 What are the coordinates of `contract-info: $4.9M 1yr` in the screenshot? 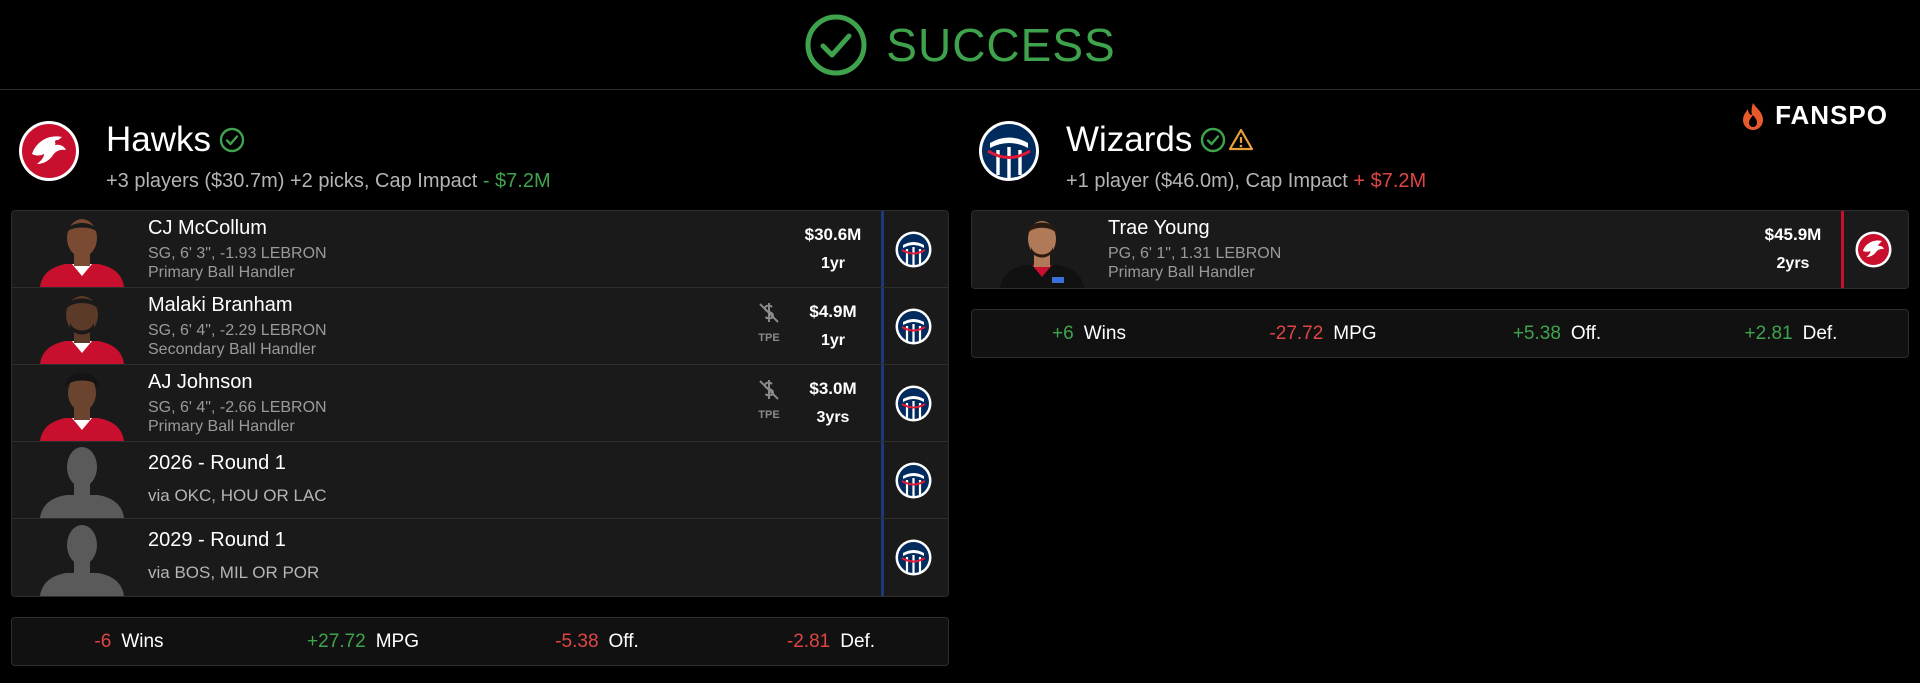 It's located at (833, 326).